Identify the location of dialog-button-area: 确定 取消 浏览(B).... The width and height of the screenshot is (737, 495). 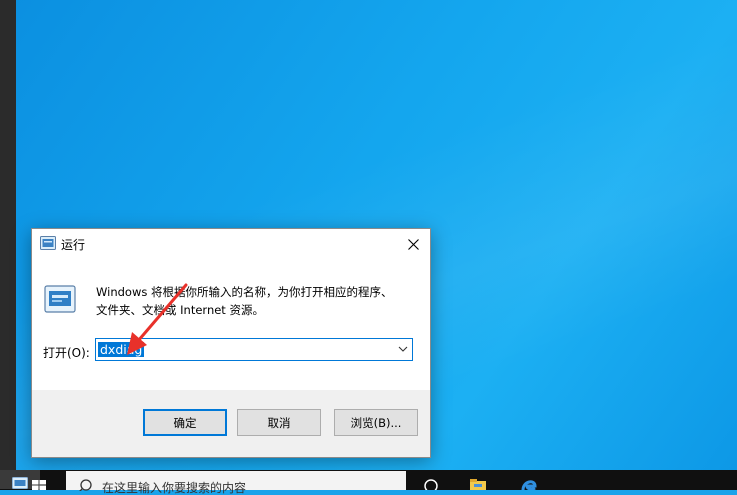
(231, 423).